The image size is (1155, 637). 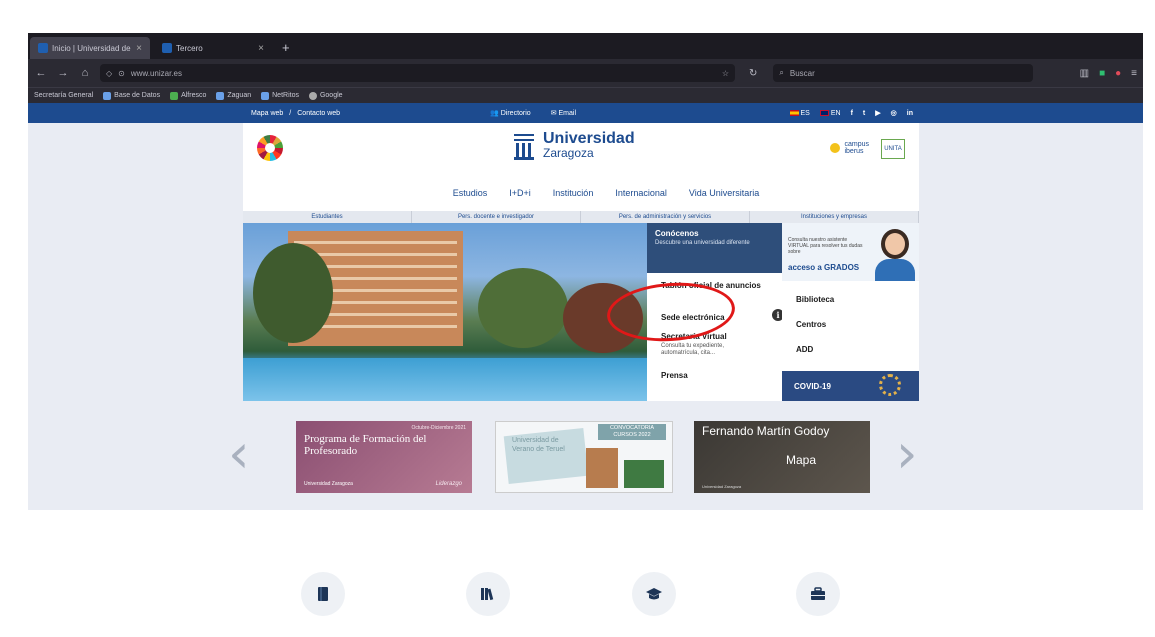 I want to click on nav-estudios: Estudios, so click(x=470, y=193).